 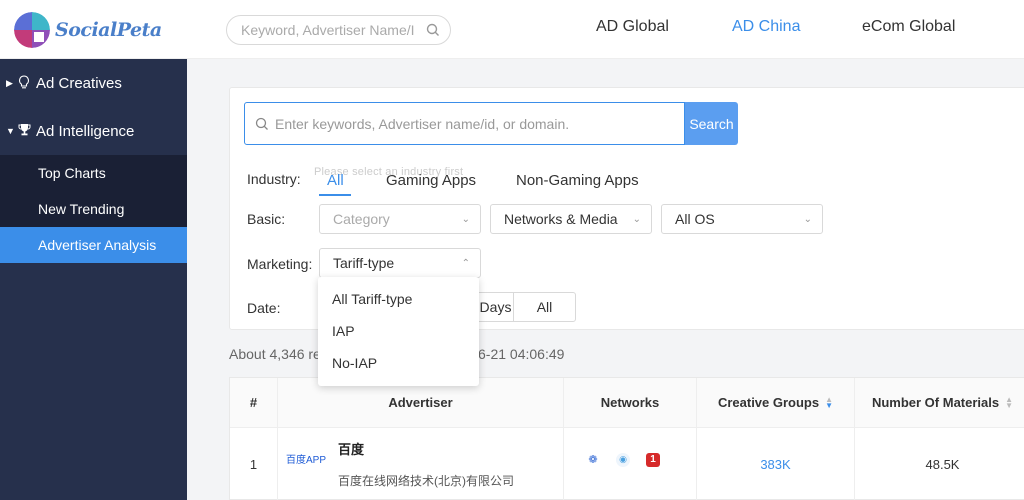 I want to click on row-rank: 1, so click(x=254, y=464).